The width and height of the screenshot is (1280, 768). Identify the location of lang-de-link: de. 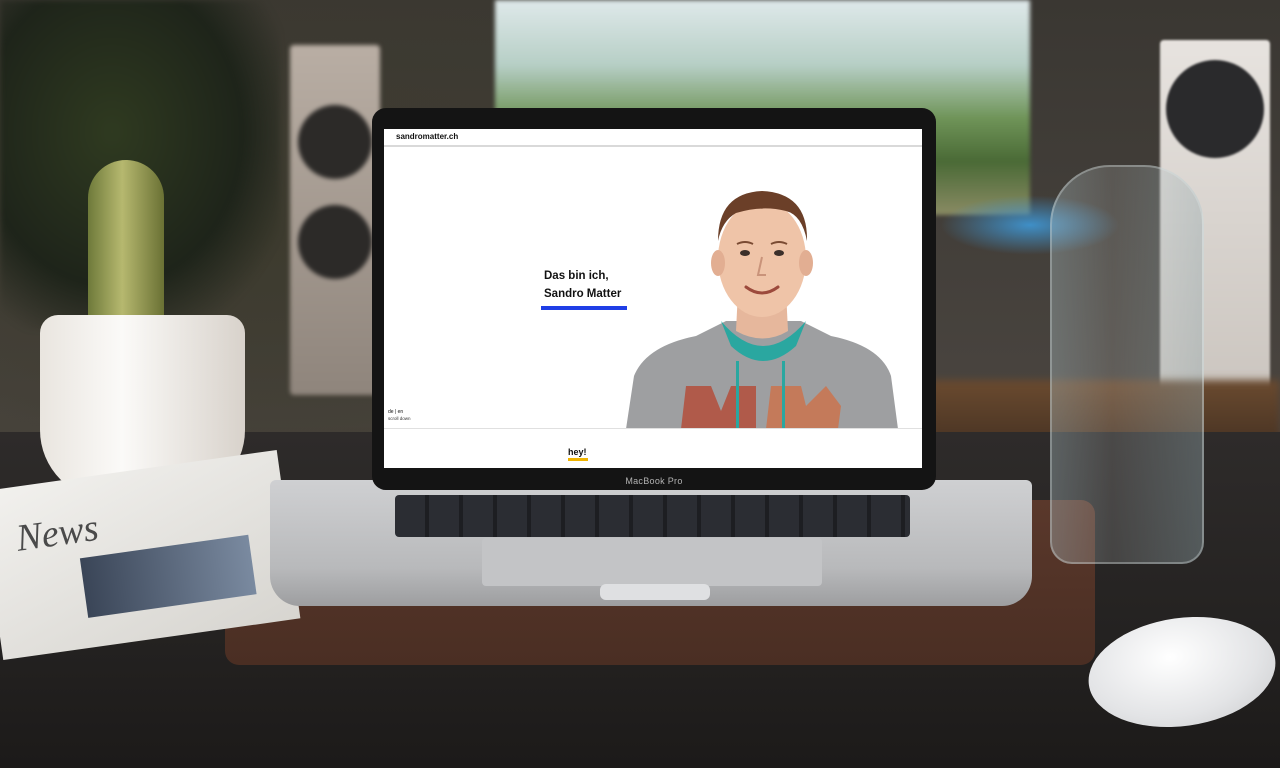
(391, 412).